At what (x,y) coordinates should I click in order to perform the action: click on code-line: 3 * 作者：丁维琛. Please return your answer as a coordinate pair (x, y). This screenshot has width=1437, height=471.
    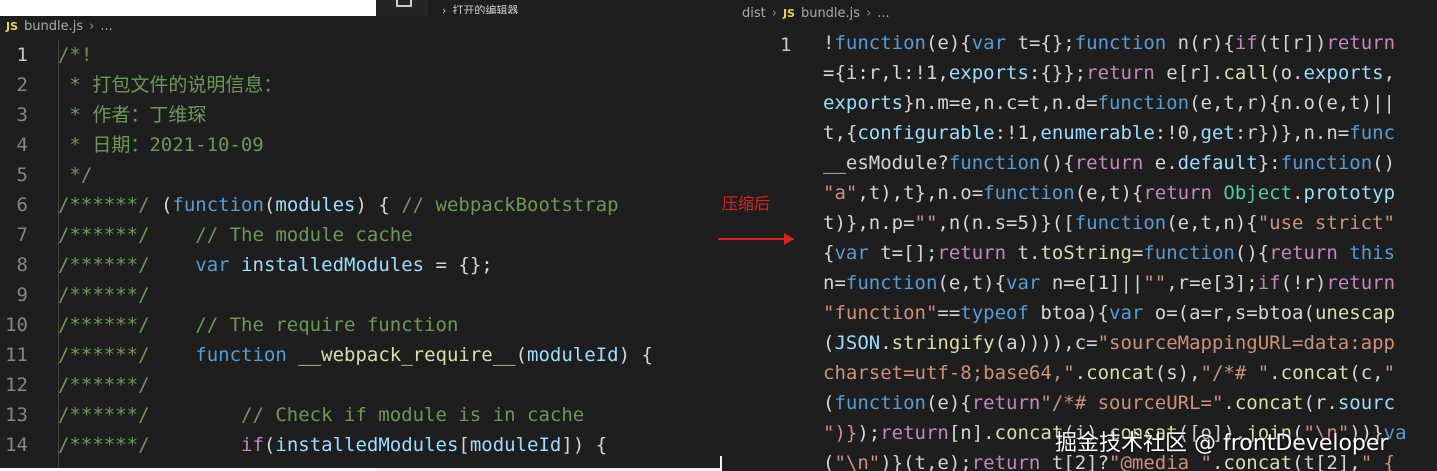
    Looking at the image, I should click on (360, 115).